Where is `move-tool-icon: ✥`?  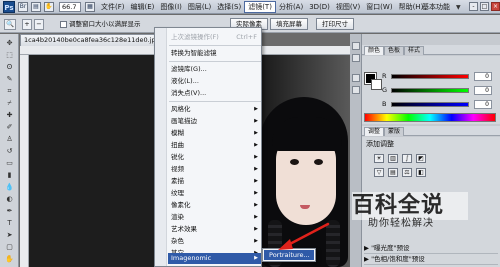 move-tool-icon: ✥ is located at coordinates (9, 43).